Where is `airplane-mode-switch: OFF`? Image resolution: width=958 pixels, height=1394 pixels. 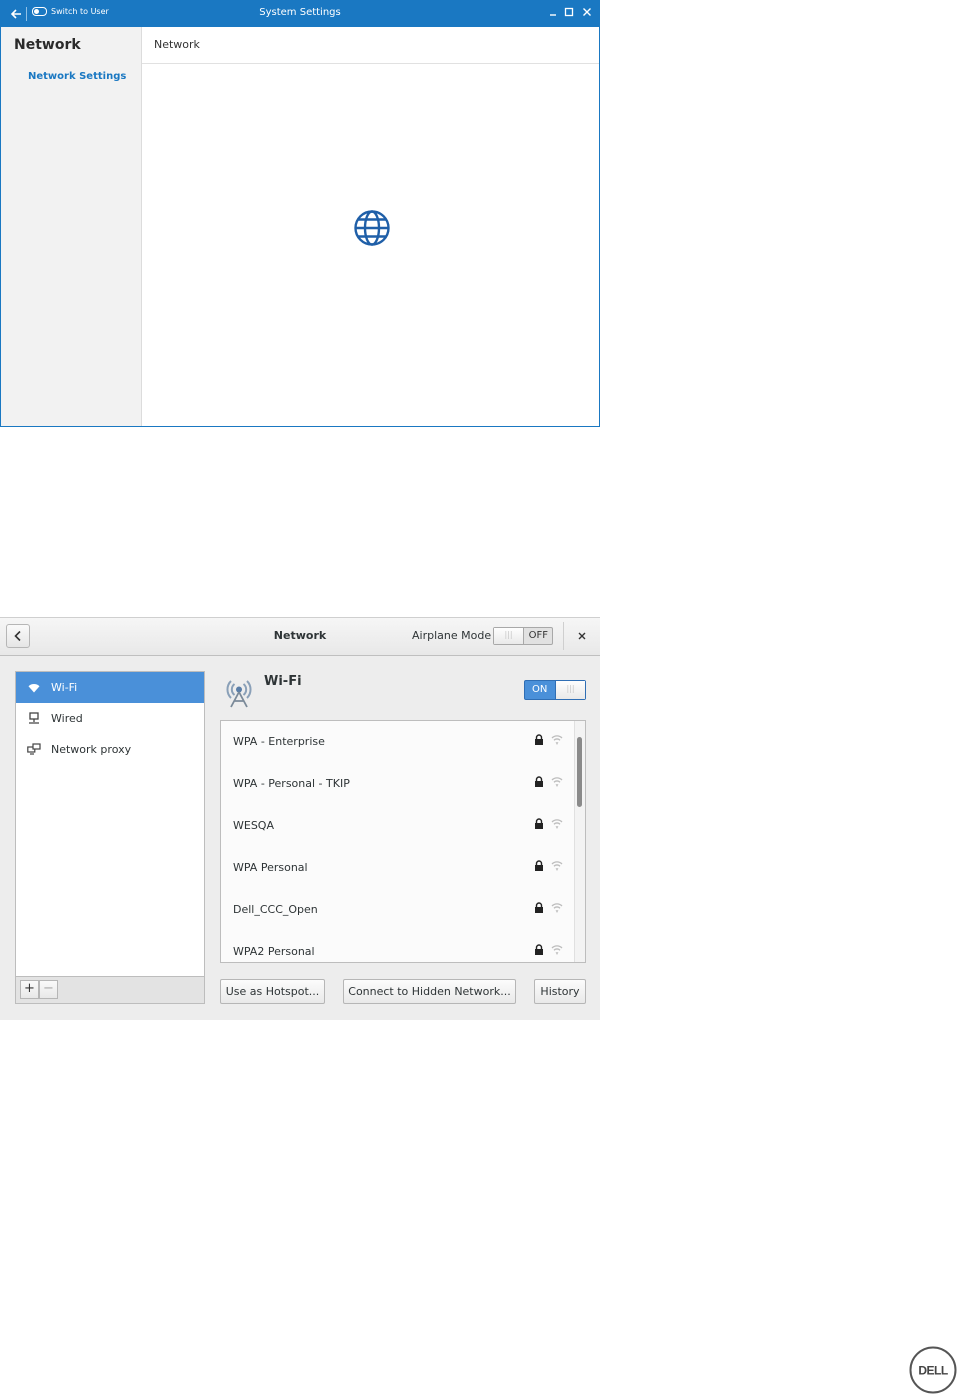 airplane-mode-switch: OFF is located at coordinates (523, 636).